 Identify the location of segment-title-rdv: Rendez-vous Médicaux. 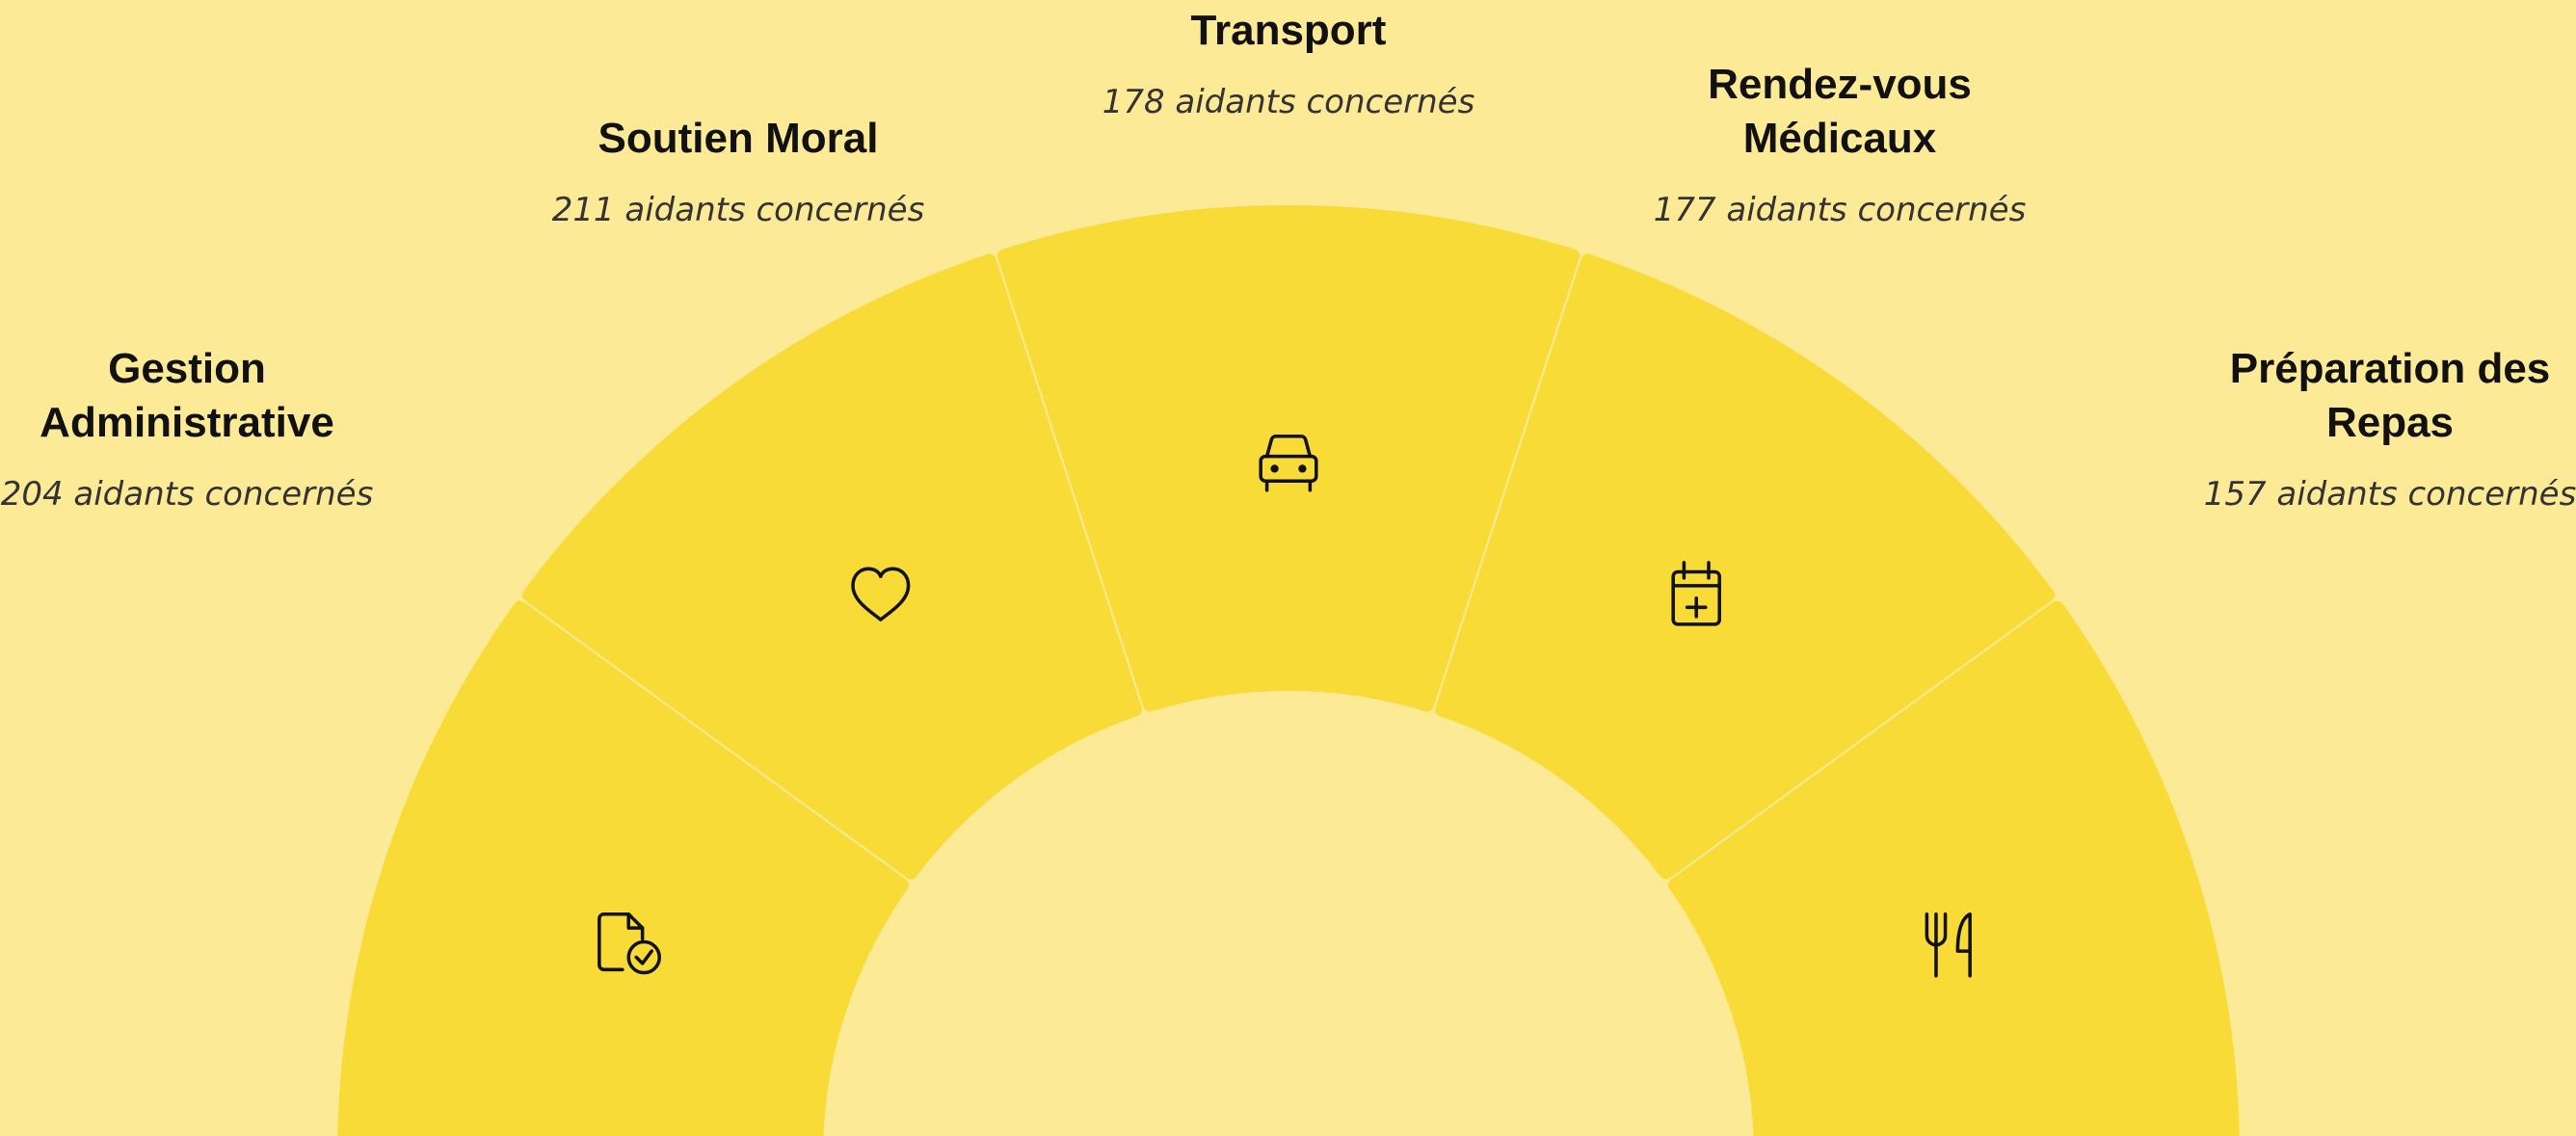
(1840, 111).